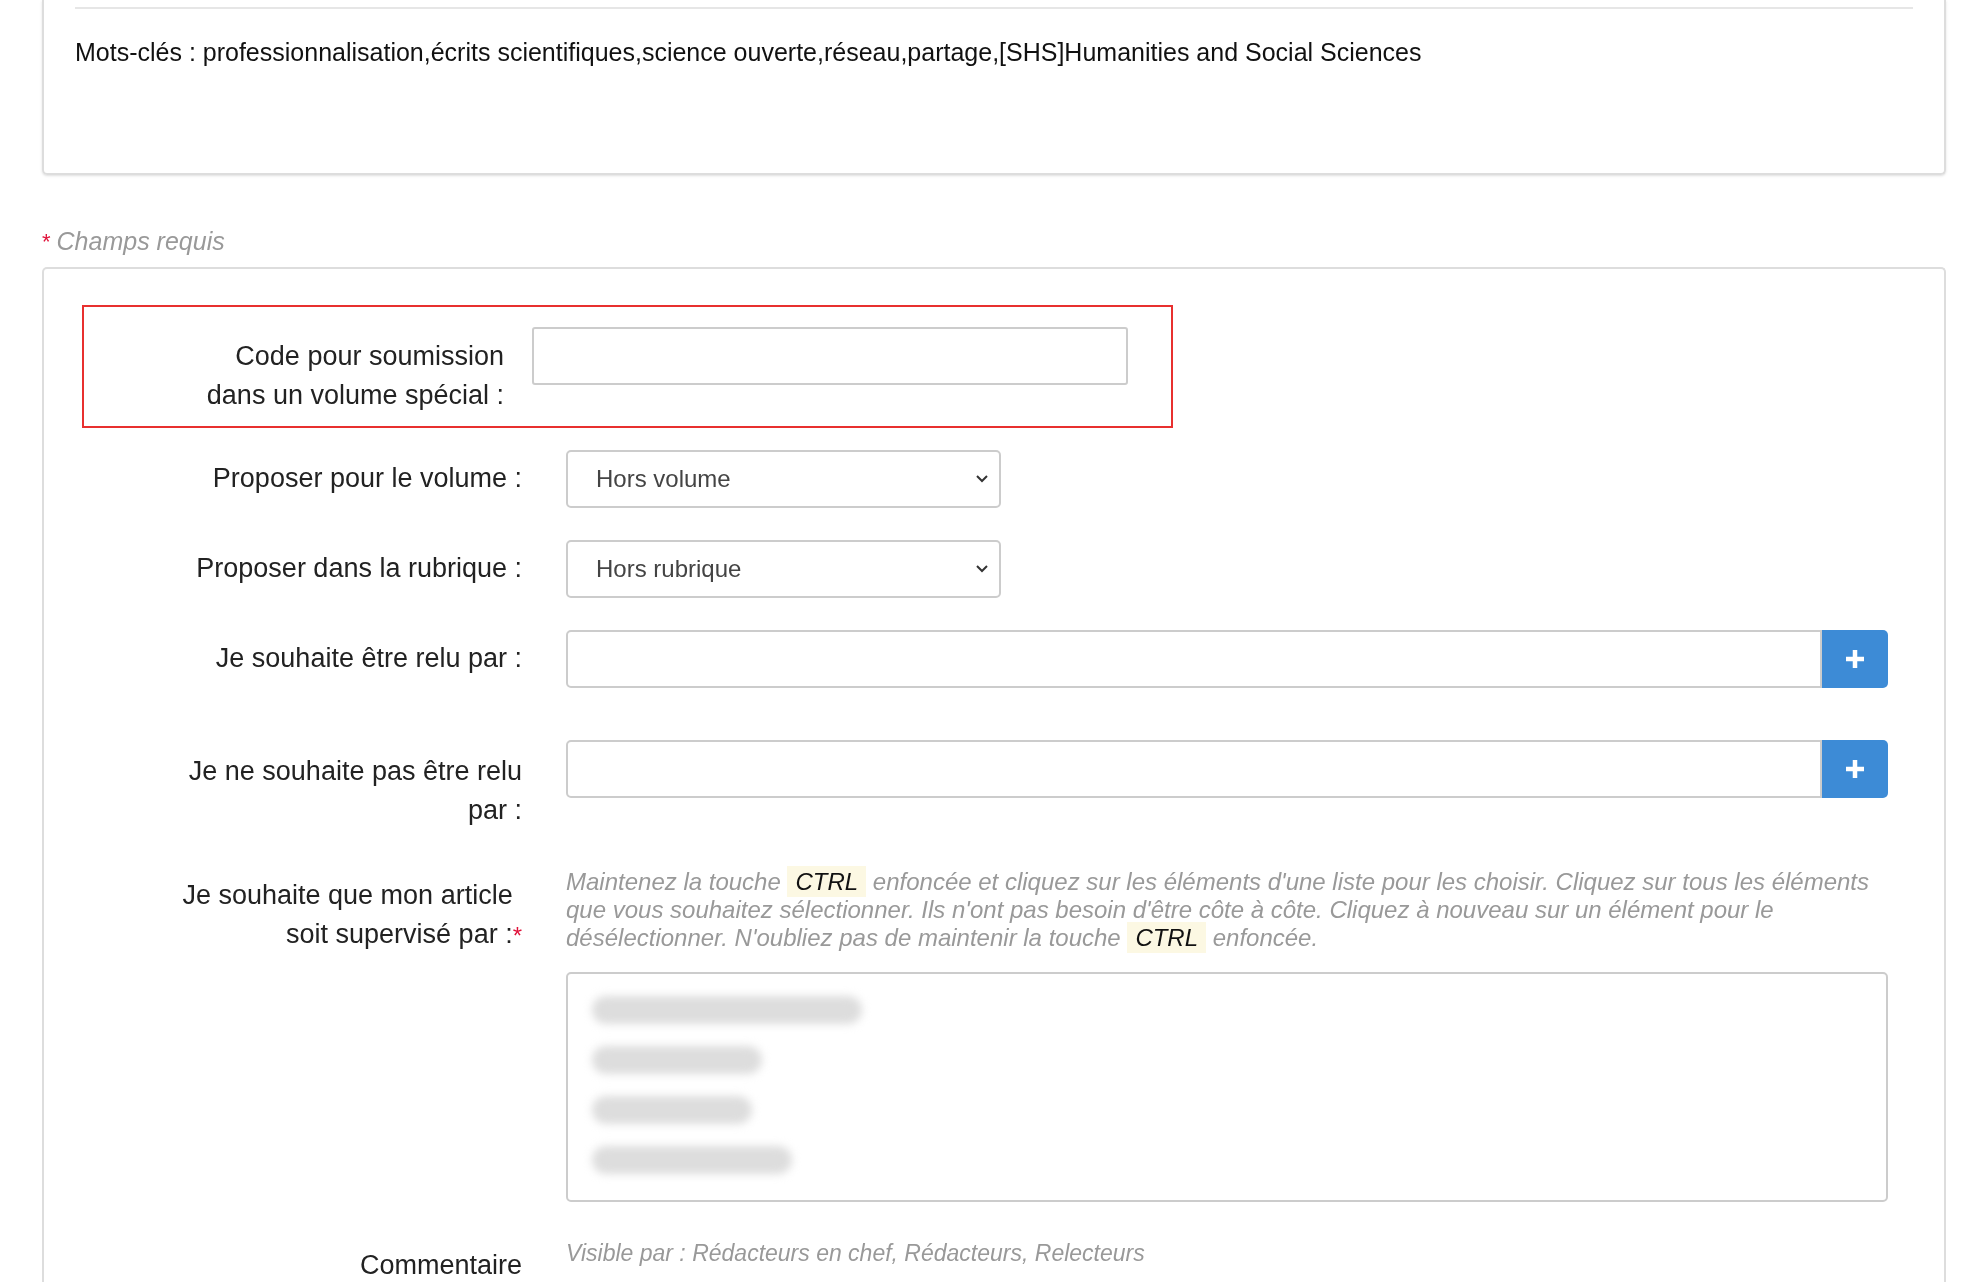  Describe the element at coordinates (783, 568) in the screenshot. I see `dropdown-select: Hors rubrique` at that location.